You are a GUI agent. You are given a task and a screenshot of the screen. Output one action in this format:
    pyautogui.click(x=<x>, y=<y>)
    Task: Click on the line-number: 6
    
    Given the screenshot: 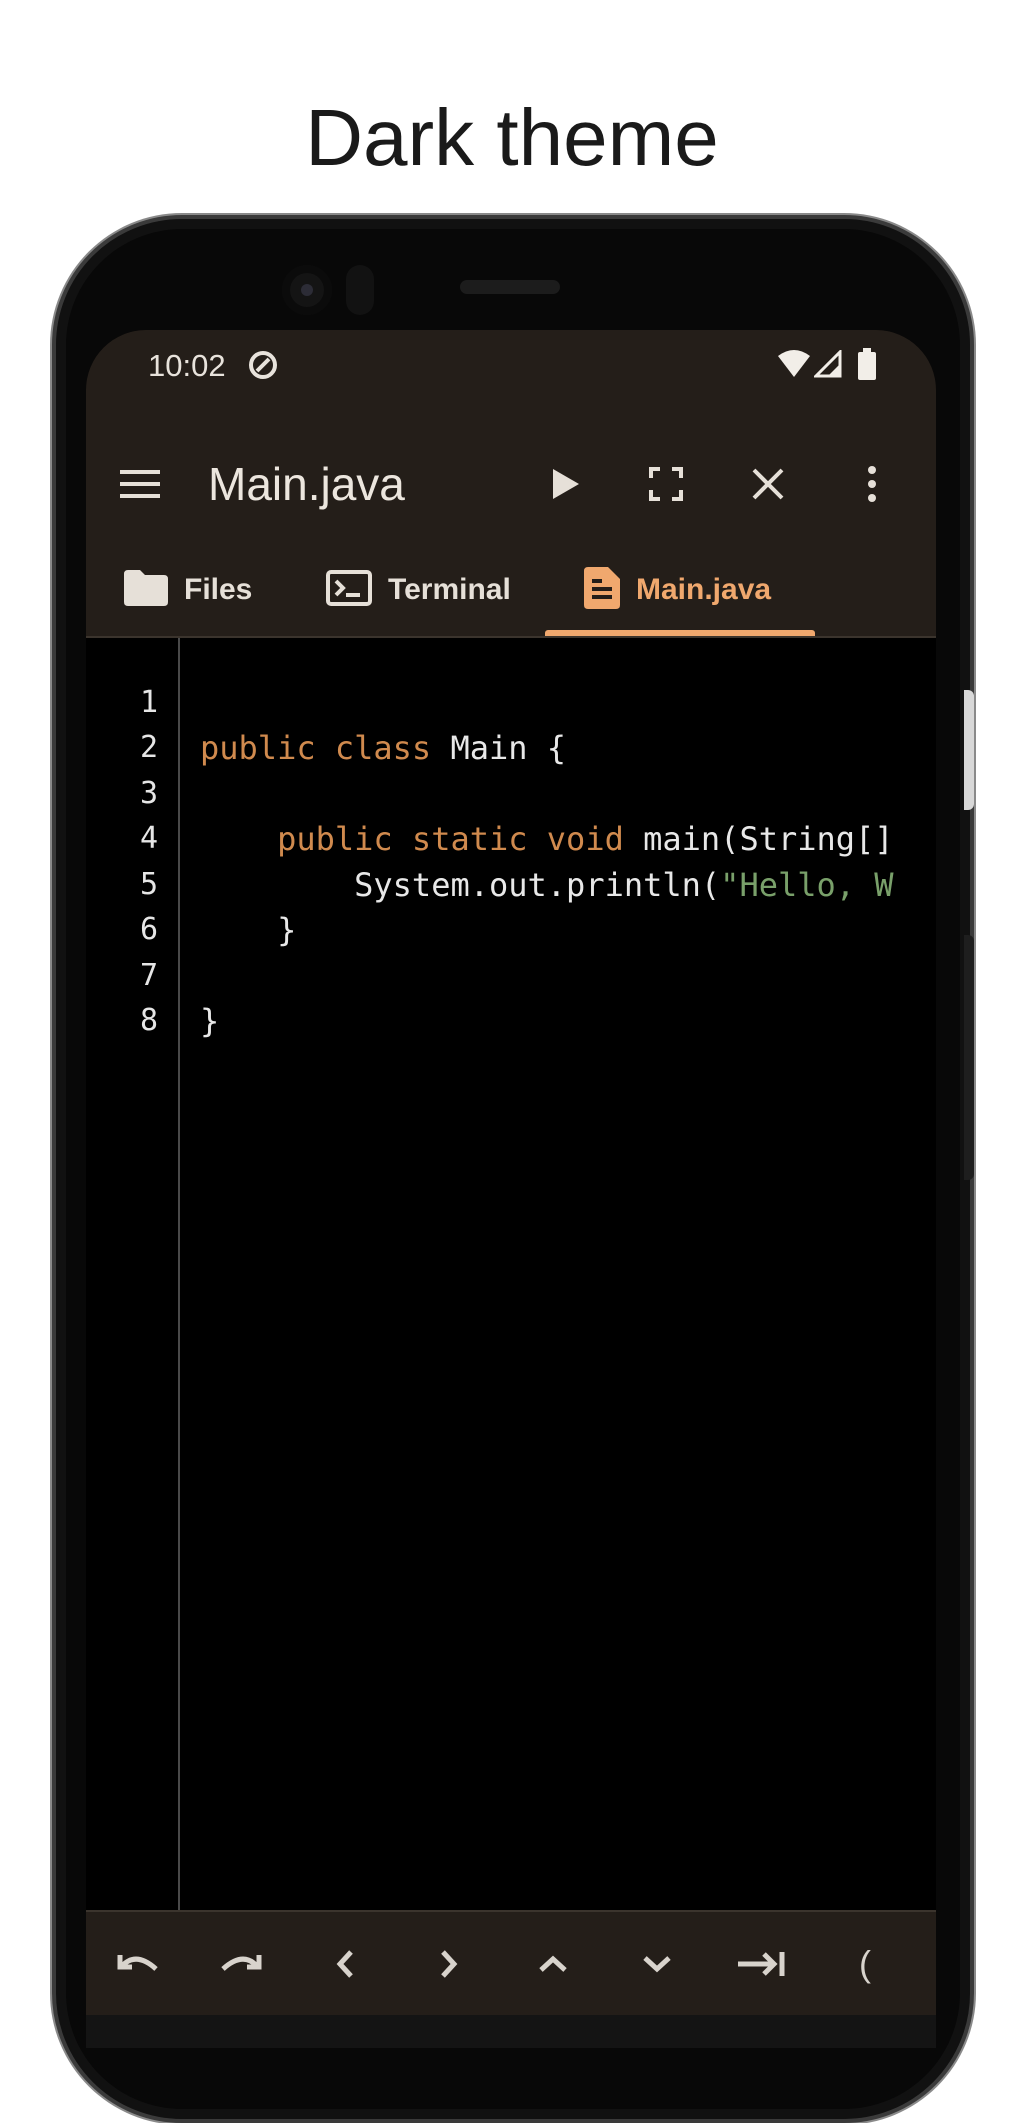 What is the action you would take?
    pyautogui.click(x=148, y=929)
    